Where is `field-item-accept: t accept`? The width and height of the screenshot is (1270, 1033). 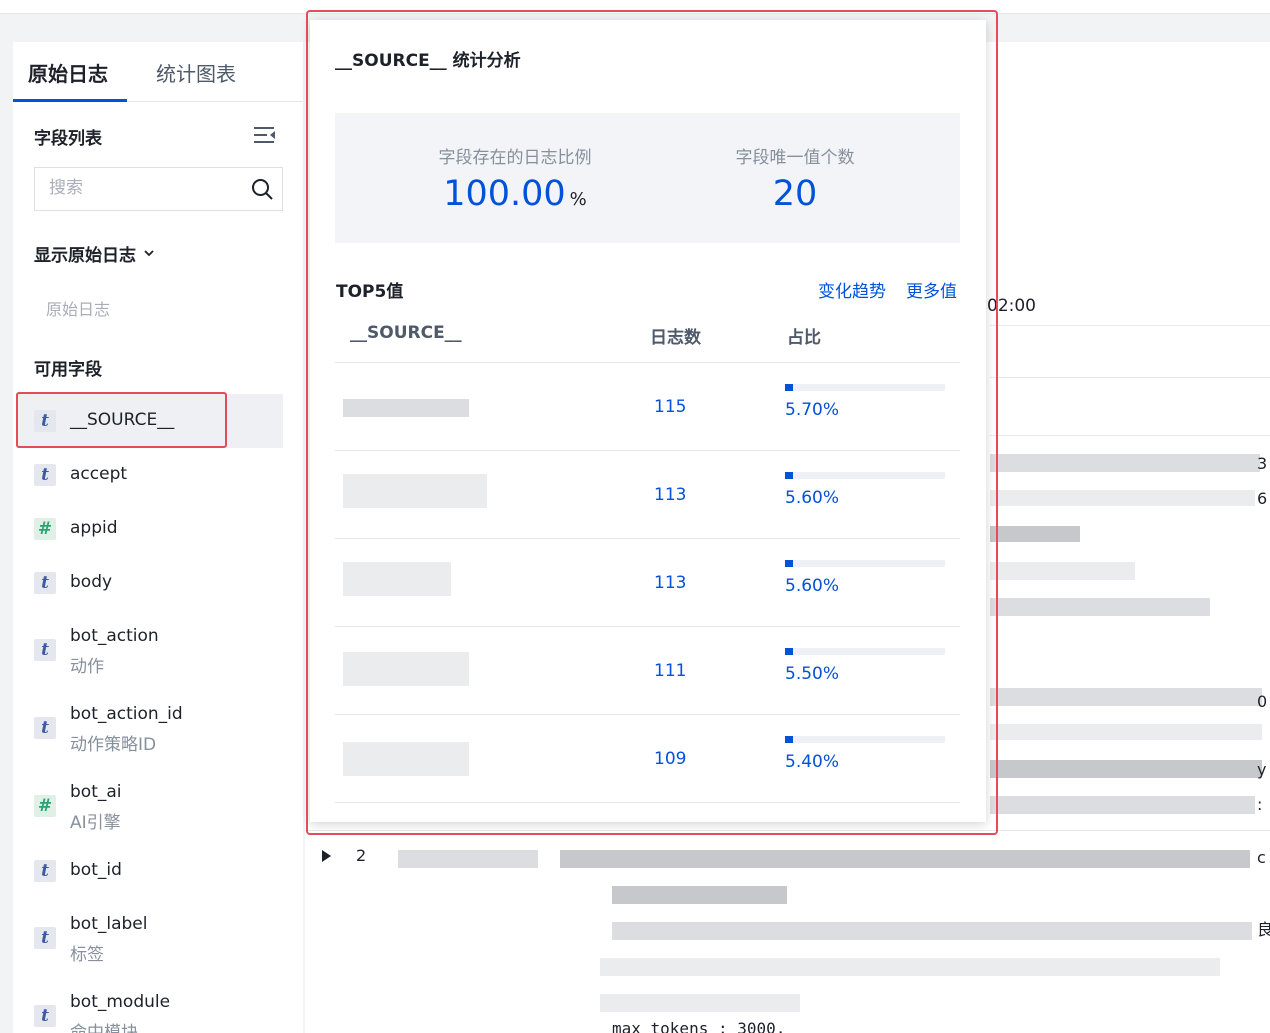 field-item-accept: t accept is located at coordinates (150, 475).